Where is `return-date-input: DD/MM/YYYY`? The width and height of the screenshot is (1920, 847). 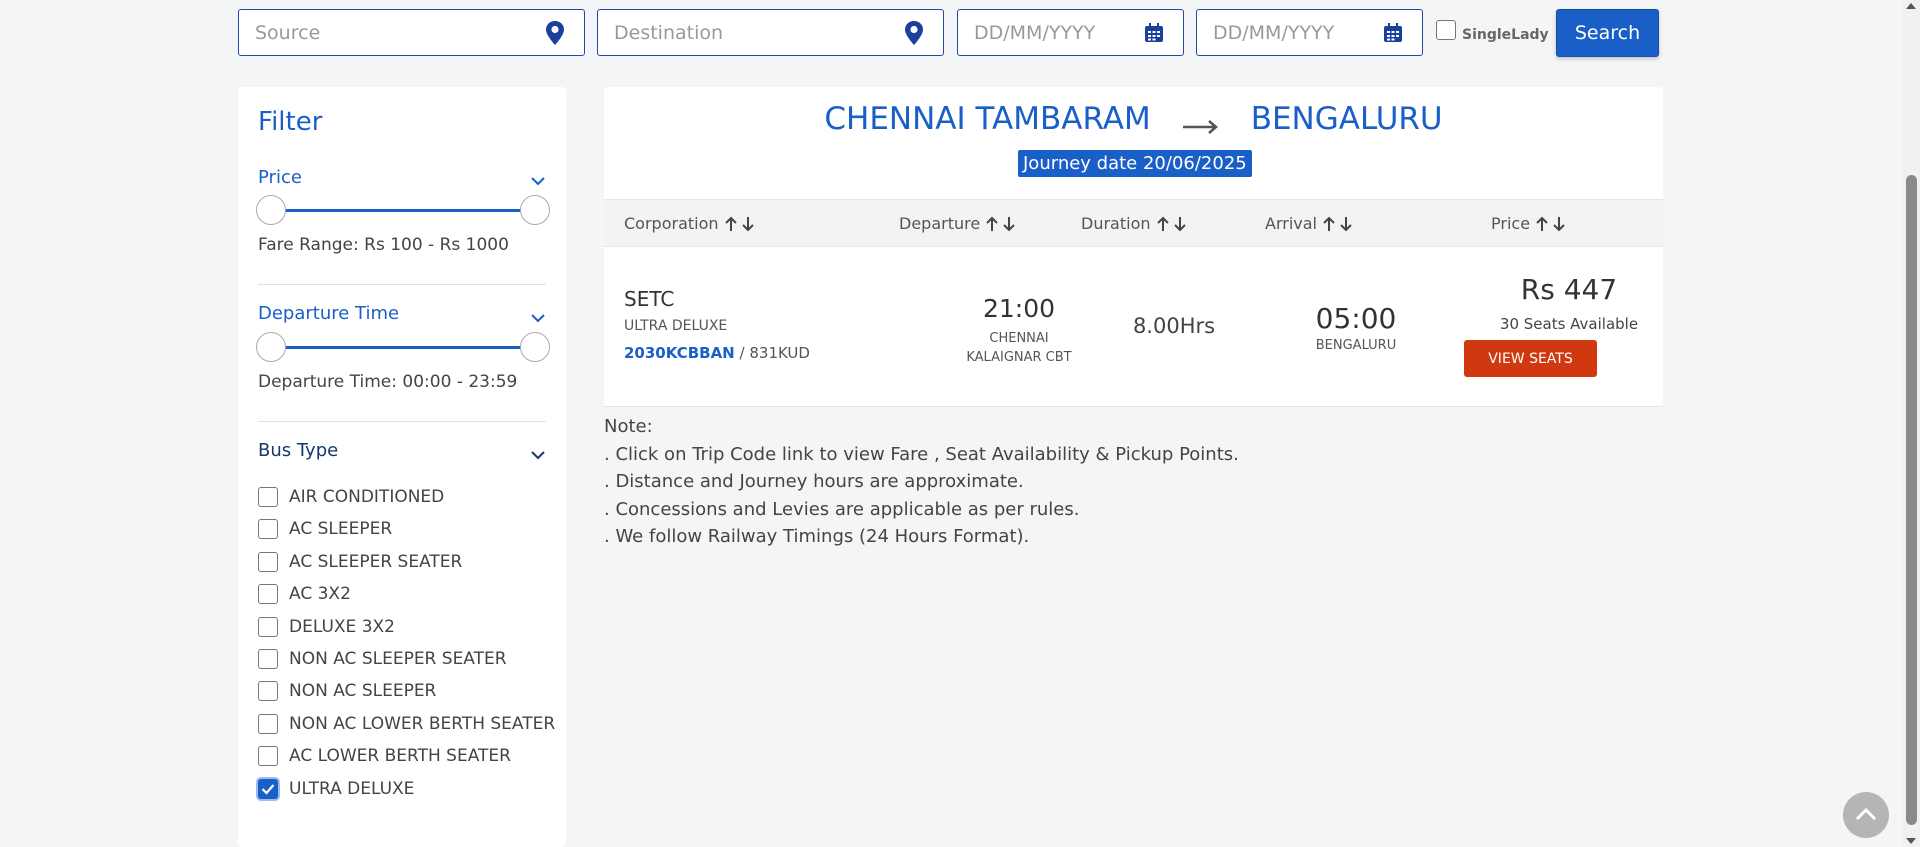 return-date-input: DD/MM/YYYY is located at coordinates (1309, 32).